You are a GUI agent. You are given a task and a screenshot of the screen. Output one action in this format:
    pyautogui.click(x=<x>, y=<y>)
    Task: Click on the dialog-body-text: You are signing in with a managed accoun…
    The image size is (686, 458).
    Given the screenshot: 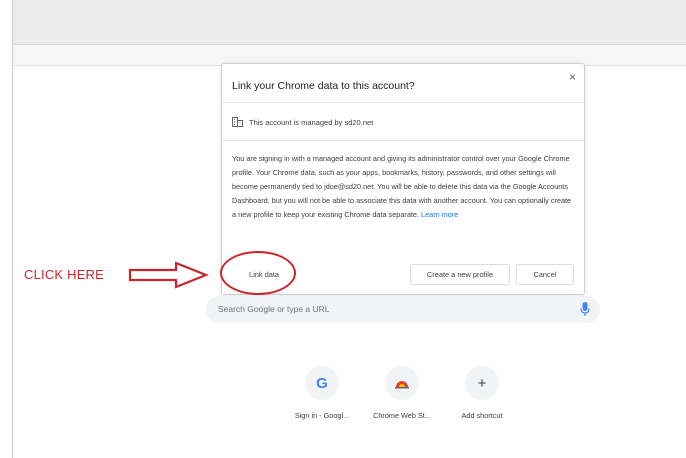 What is the action you would take?
    pyautogui.click(x=402, y=186)
    